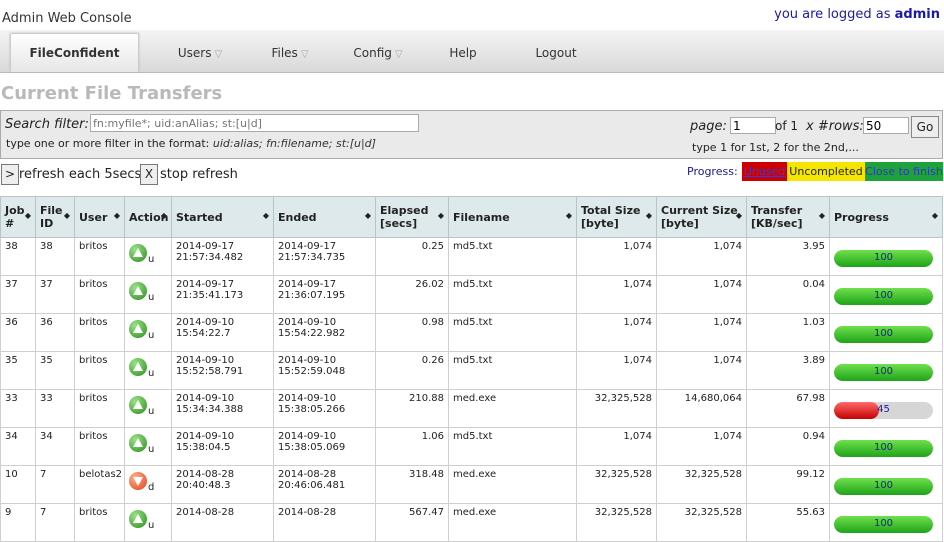  What do you see at coordinates (701, 217) in the screenshot?
I see `col-header: Current Size [byte] ◆` at bounding box center [701, 217].